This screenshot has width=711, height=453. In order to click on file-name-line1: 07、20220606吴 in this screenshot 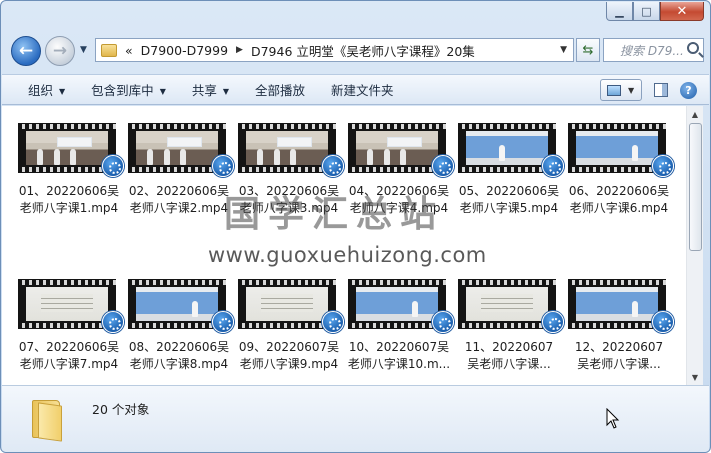, I will do `click(69, 347)`.